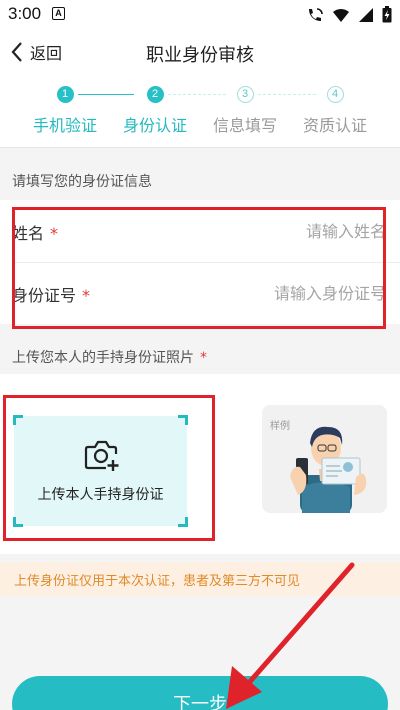  I want to click on step-info-fill: 3 信息填写, so click(245, 111).